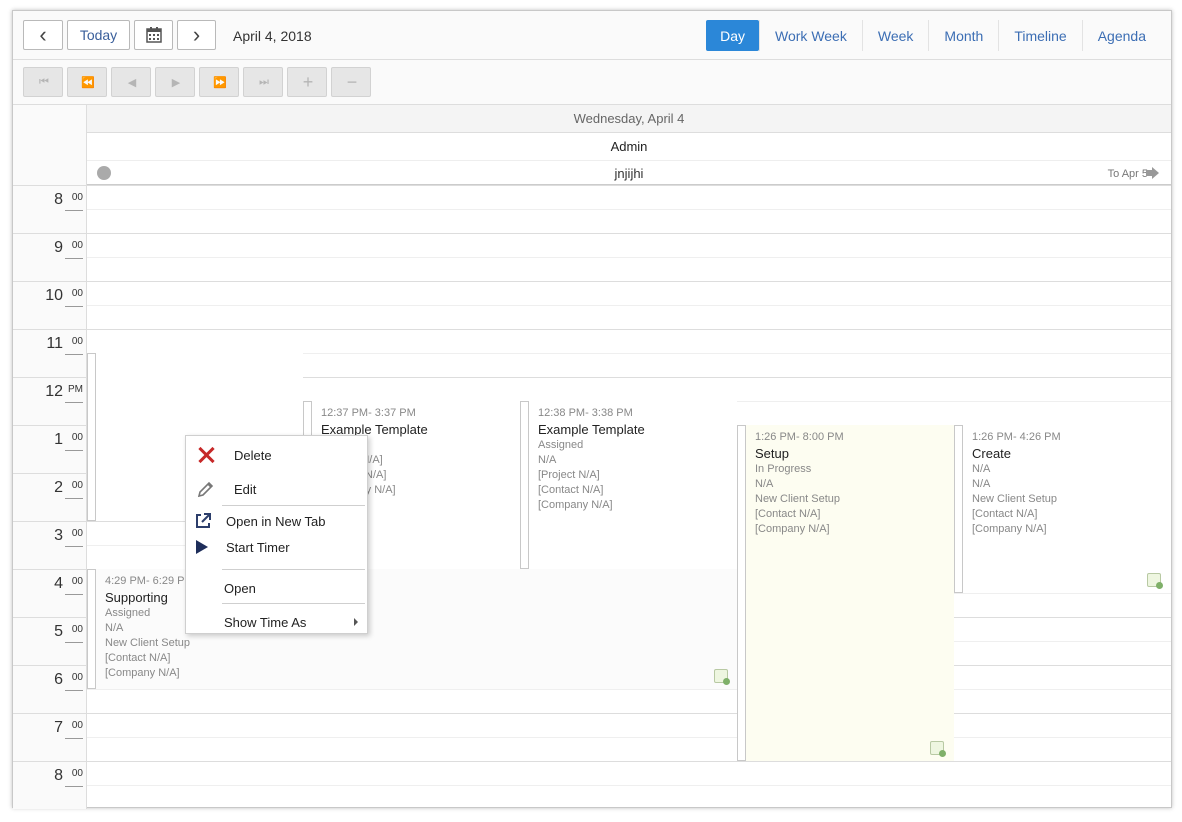 The height and width of the screenshot is (822, 1182). I want to click on submenu-arrow-icon, so click(356, 622).